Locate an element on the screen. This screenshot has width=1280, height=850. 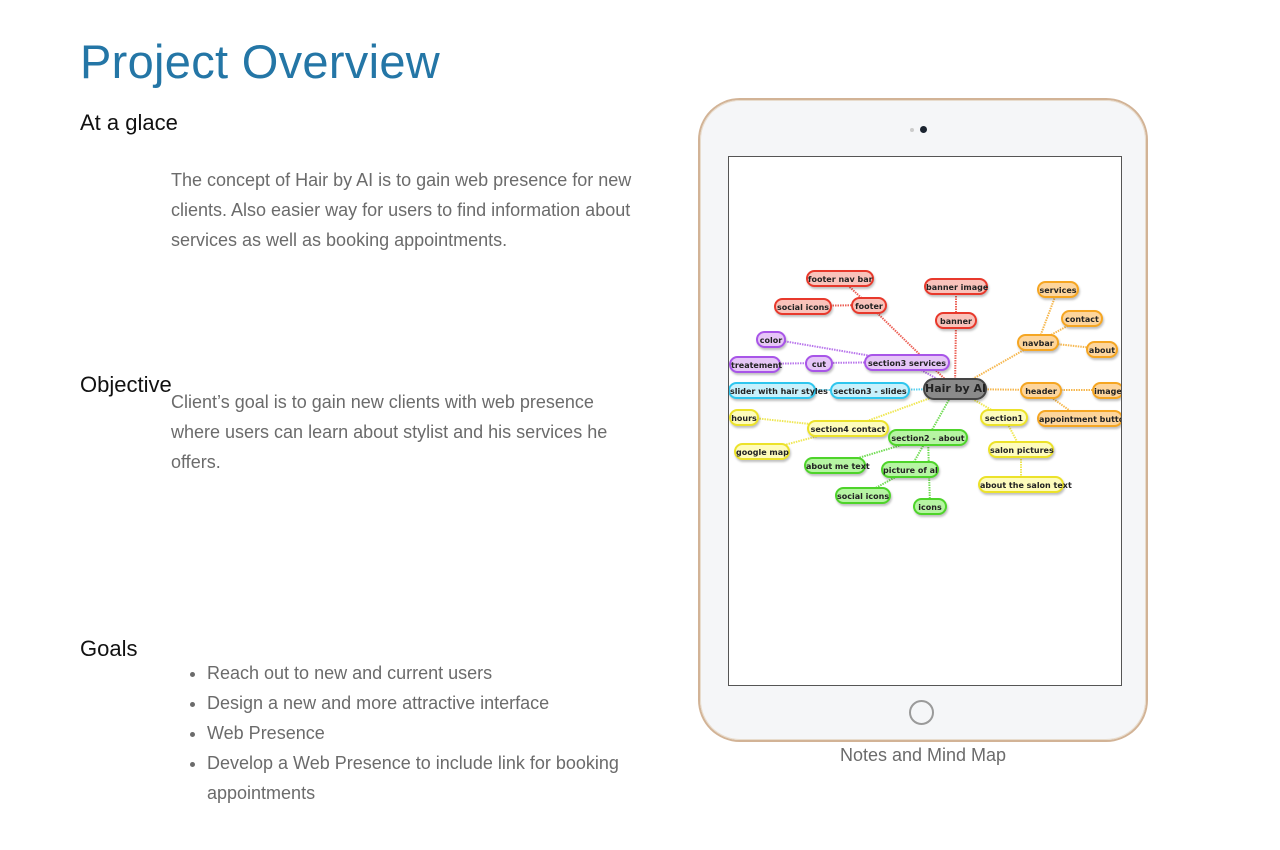
mind-map-node: about the salon text is located at coordinates (1025, 484).